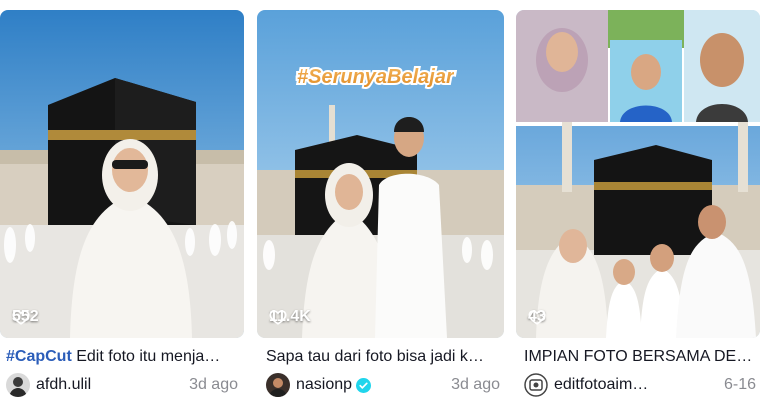  Describe the element at coordinates (324, 385) in the screenshot. I see `author-username: nasionp` at that location.